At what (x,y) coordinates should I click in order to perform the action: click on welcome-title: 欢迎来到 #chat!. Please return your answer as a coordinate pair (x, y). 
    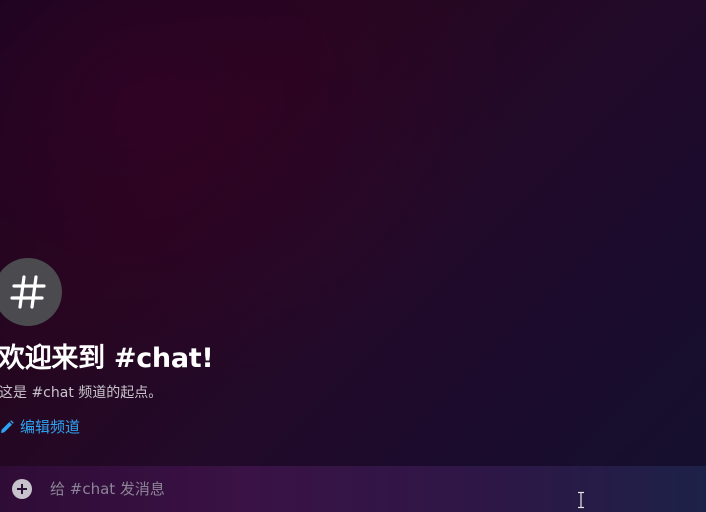
    Looking at the image, I should click on (107, 358).